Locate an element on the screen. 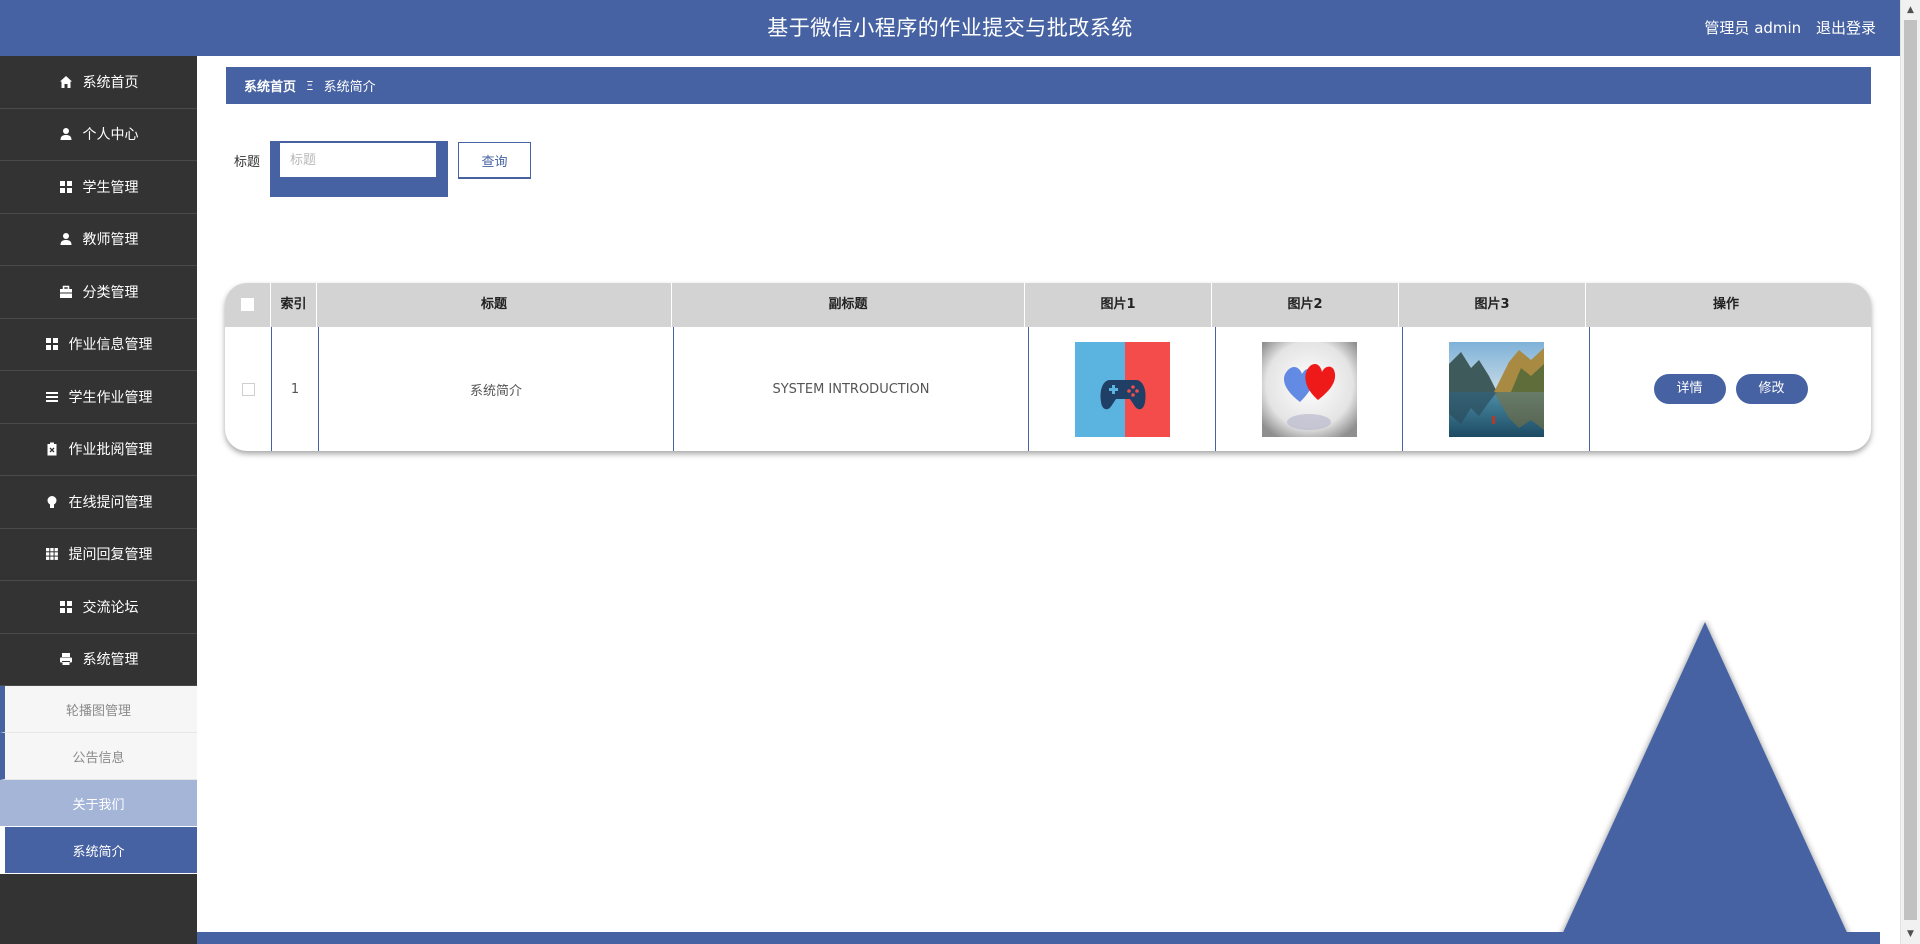 This screenshot has height=944, width=1920. clipboard-icon is located at coordinates (52, 449).